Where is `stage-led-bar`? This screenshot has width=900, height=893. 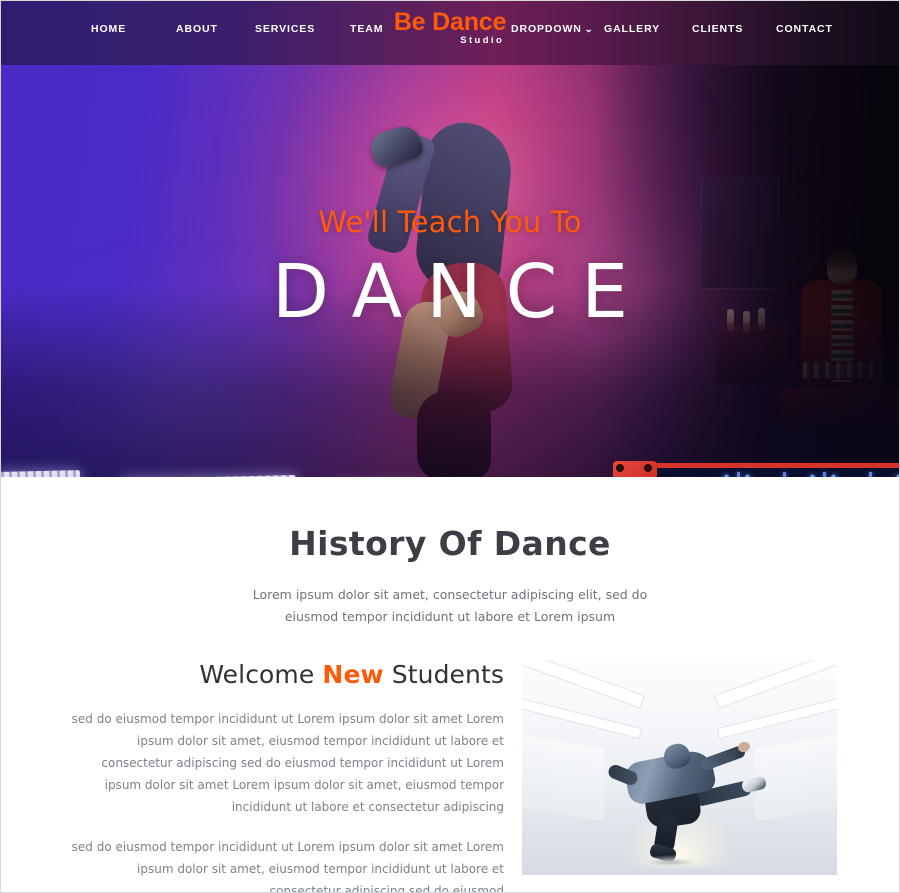
stage-led-bar is located at coordinates (41, 473).